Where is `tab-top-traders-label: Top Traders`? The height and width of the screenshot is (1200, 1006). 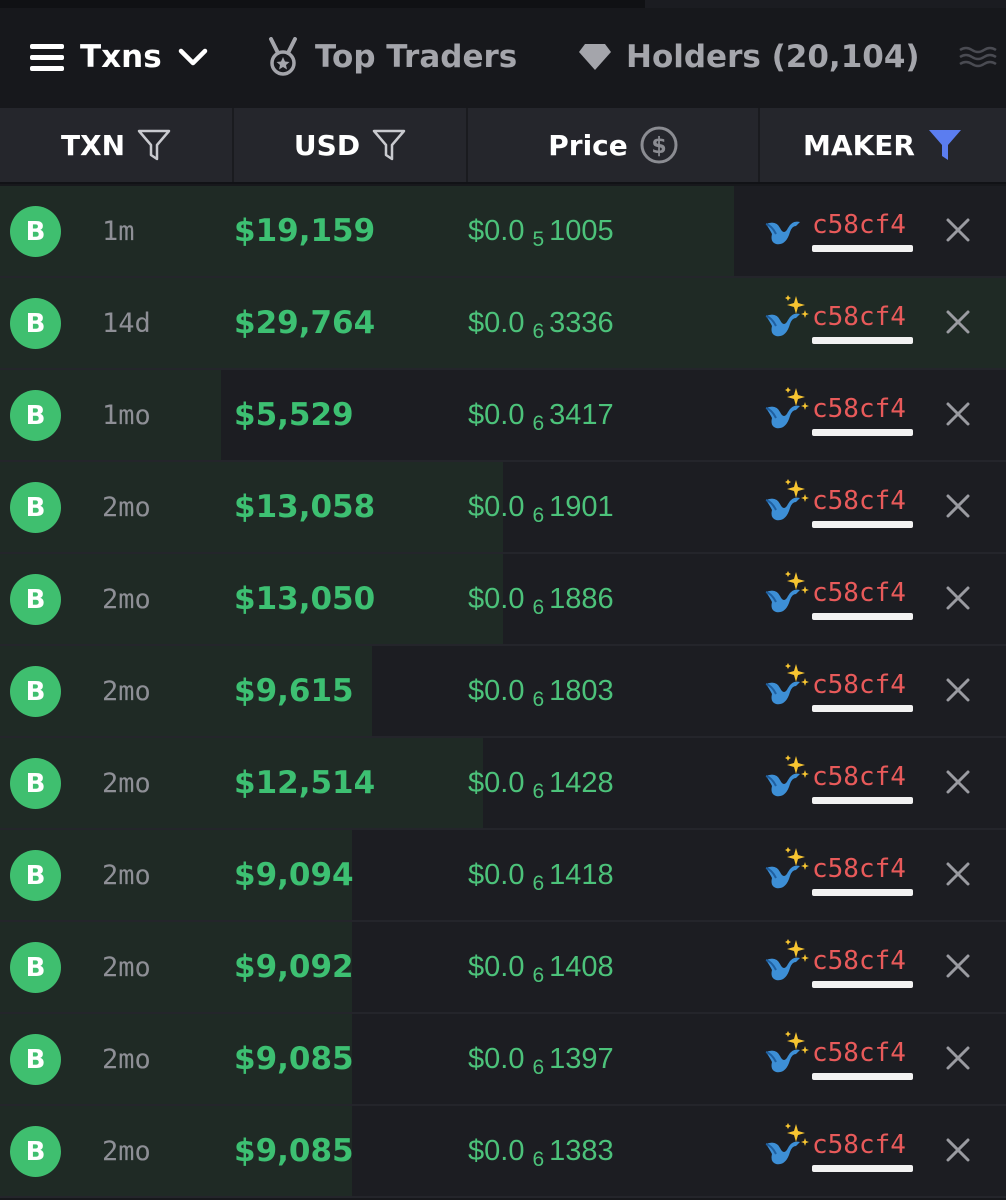 tab-top-traders-label: Top Traders is located at coordinates (416, 57).